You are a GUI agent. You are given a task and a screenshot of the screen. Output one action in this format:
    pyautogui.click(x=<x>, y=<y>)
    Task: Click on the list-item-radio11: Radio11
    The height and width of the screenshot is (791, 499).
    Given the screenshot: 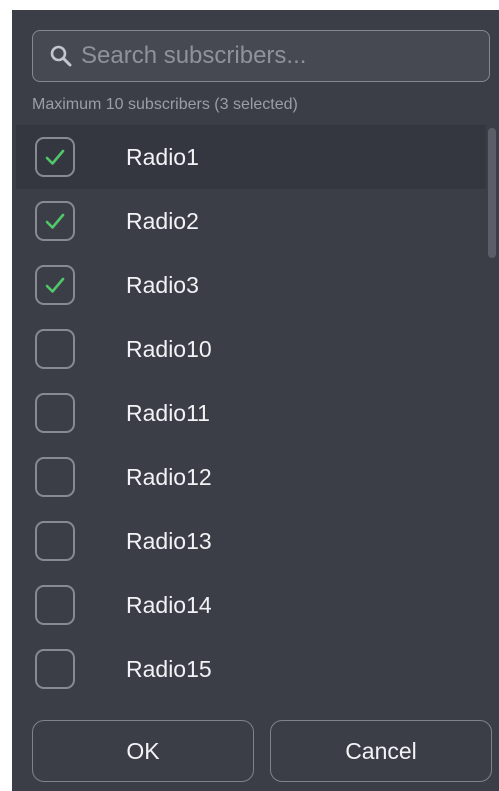 What is the action you would take?
    pyautogui.click(x=251, y=413)
    